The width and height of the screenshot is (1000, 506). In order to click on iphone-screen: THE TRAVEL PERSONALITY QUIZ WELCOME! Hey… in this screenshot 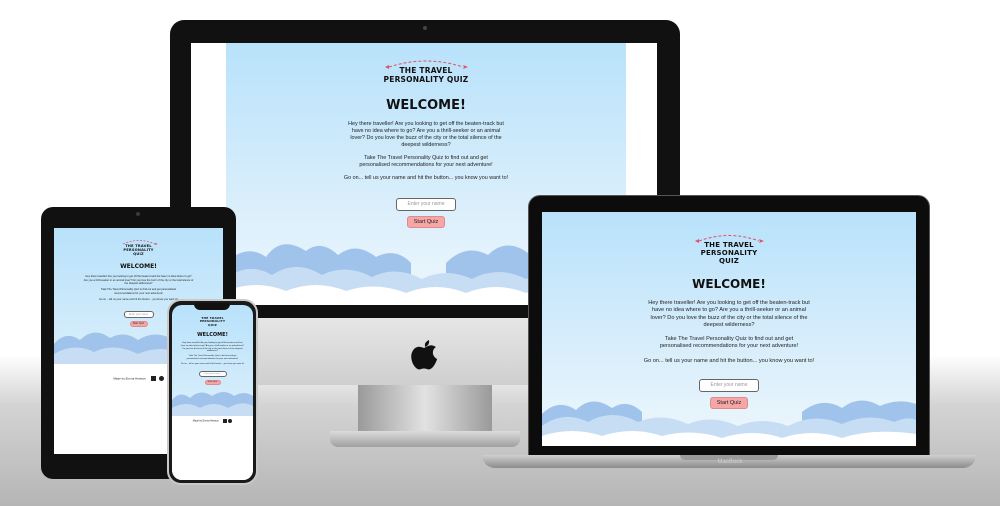, I will do `click(212, 392)`.